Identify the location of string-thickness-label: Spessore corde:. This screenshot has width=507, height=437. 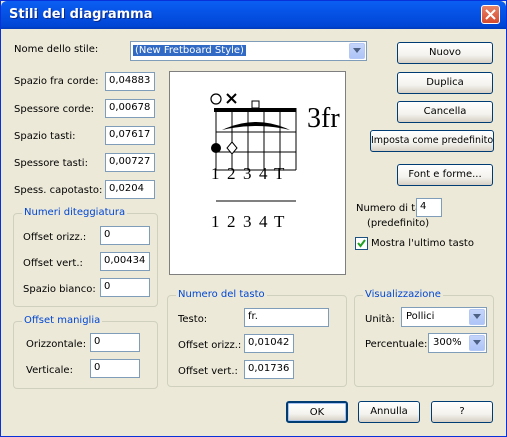
(54, 109).